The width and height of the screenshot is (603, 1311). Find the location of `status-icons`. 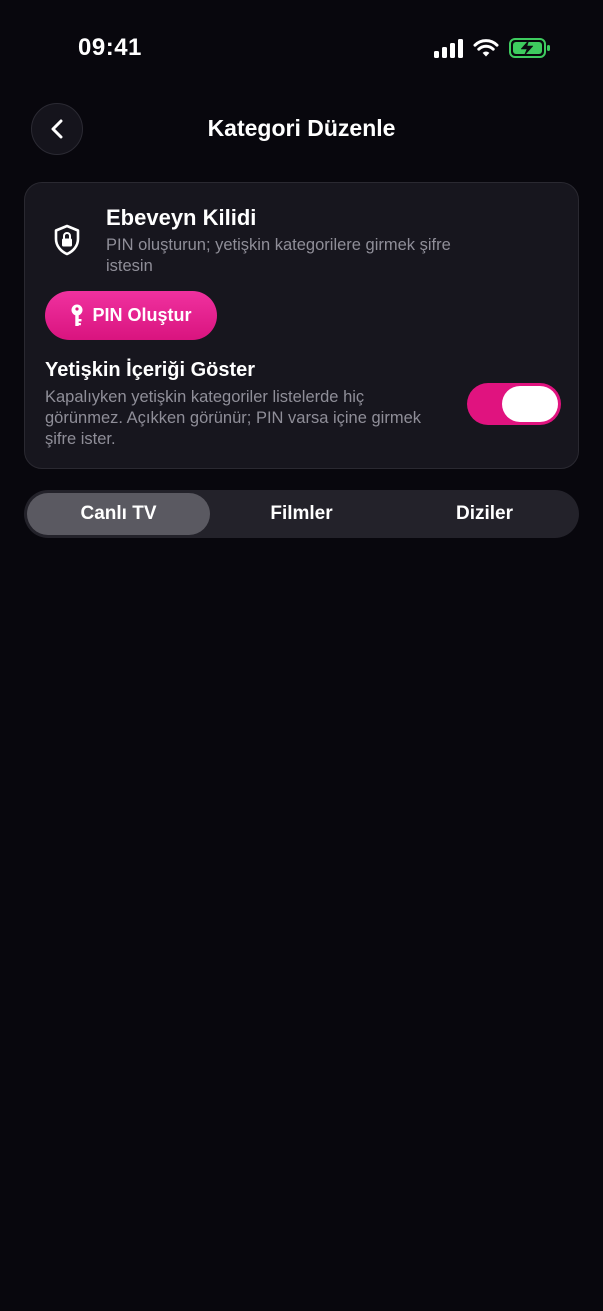

status-icons is located at coordinates (492, 48).